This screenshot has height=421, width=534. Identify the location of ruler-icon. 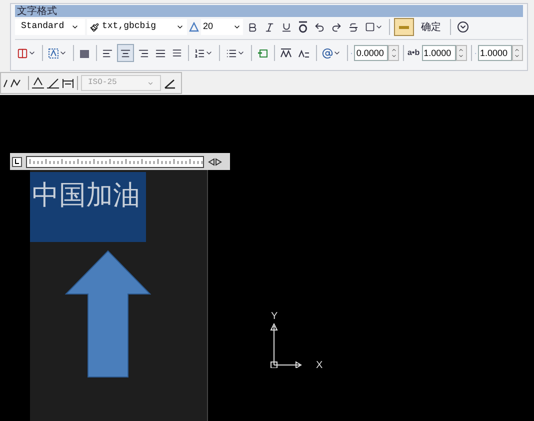
(404, 27).